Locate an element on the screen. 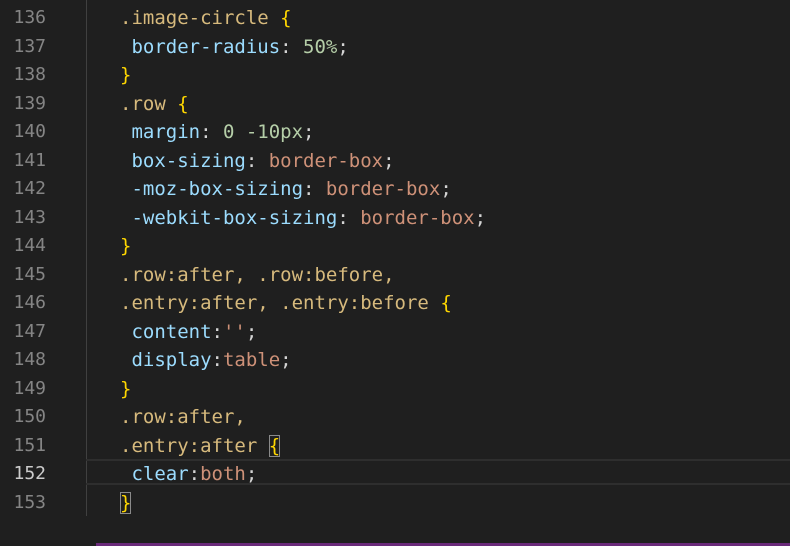 This screenshot has width=790, height=546. code-line: .row:after, .row:before, is located at coordinates (257, 275).